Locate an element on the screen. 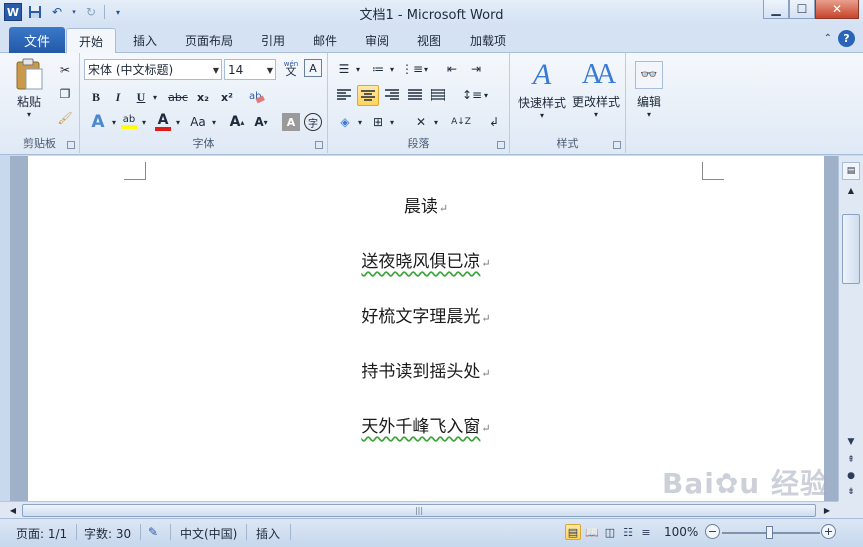 Image resolution: width=863 pixels, height=547 pixels. character-shading-button: A is located at coordinates (291, 122).